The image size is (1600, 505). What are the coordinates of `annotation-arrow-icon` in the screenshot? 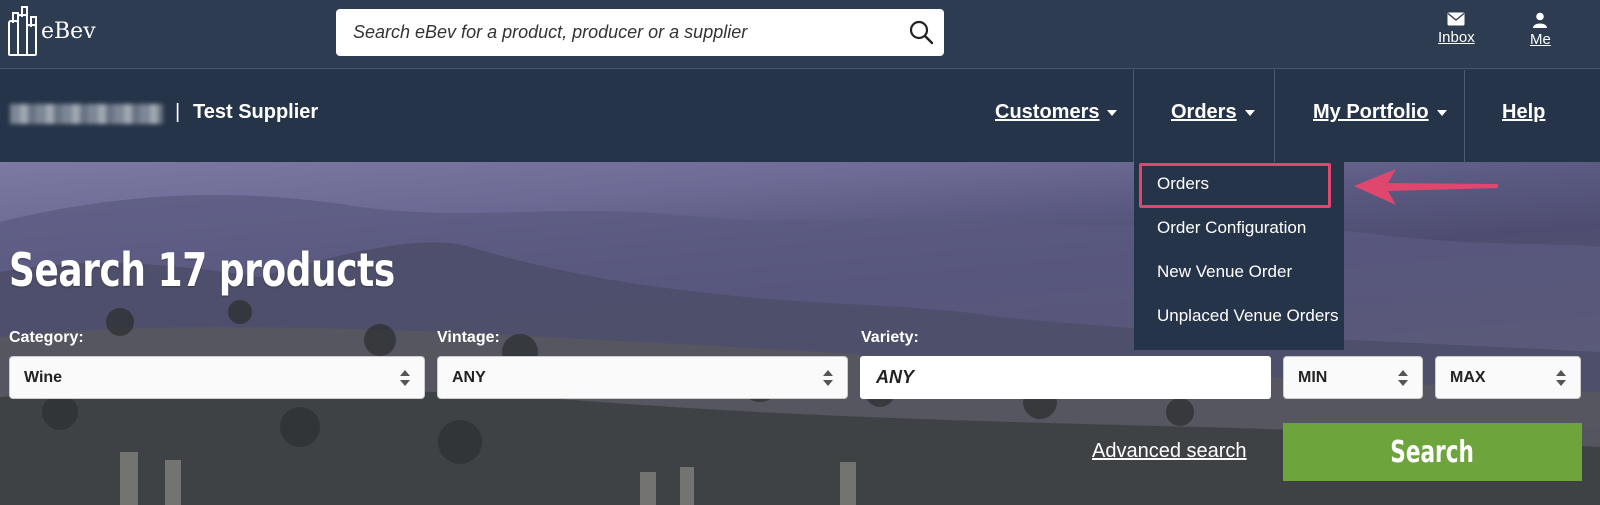 It's located at (1426, 187).